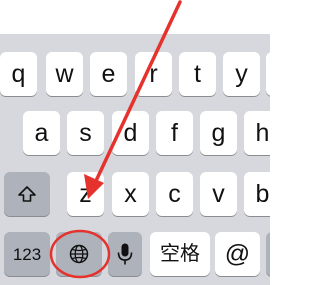 The height and width of the screenshot is (285, 320). I want to click on mic-key, so click(125, 254).